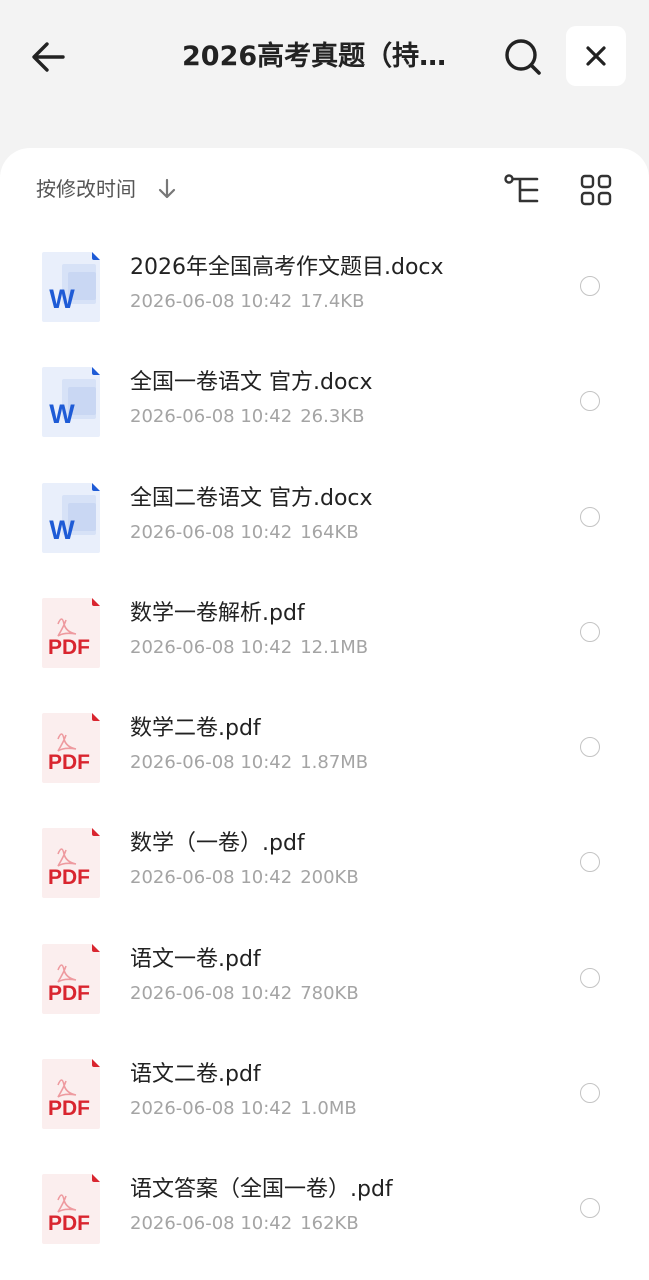 This screenshot has height=1280, width=649. Describe the element at coordinates (195, 729) in the screenshot. I see `file-name: 数学二卷.pdf` at that location.